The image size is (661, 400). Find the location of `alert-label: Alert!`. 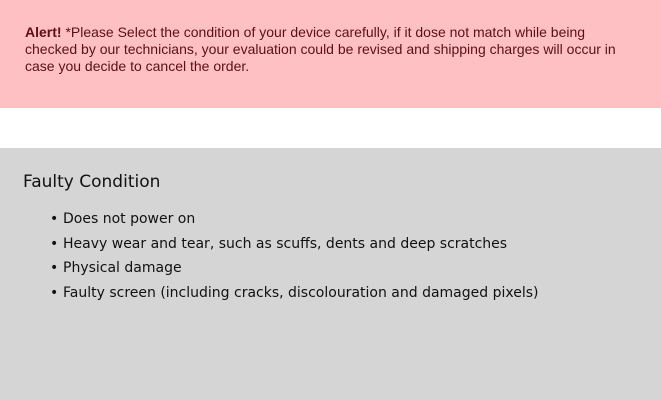

alert-label: Alert! is located at coordinates (43, 32).